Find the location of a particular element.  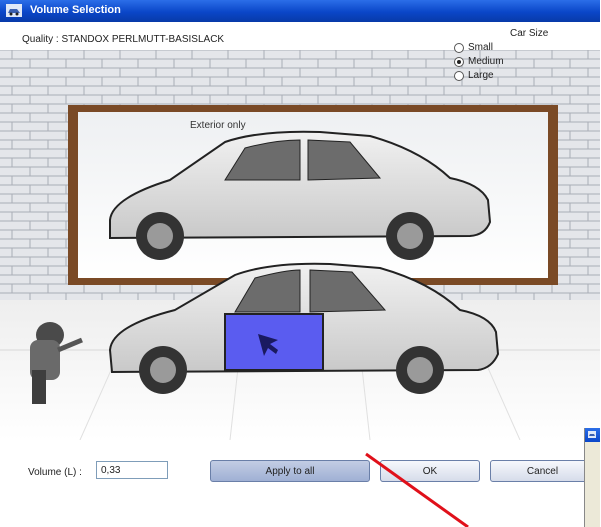

volume-input is located at coordinates (132, 470).